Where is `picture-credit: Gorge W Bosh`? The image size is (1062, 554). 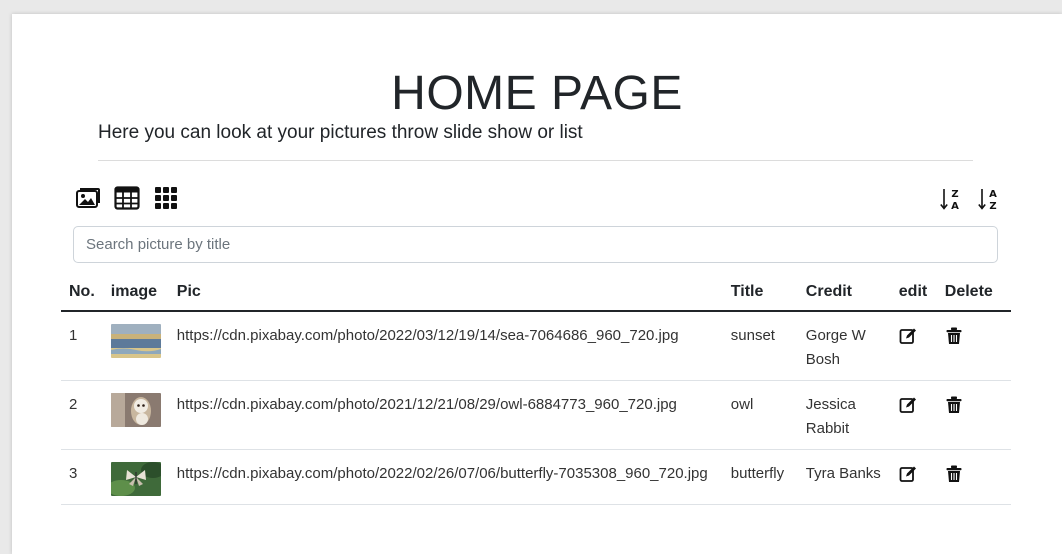
picture-credit: Gorge W Bosh is located at coordinates (844, 346).